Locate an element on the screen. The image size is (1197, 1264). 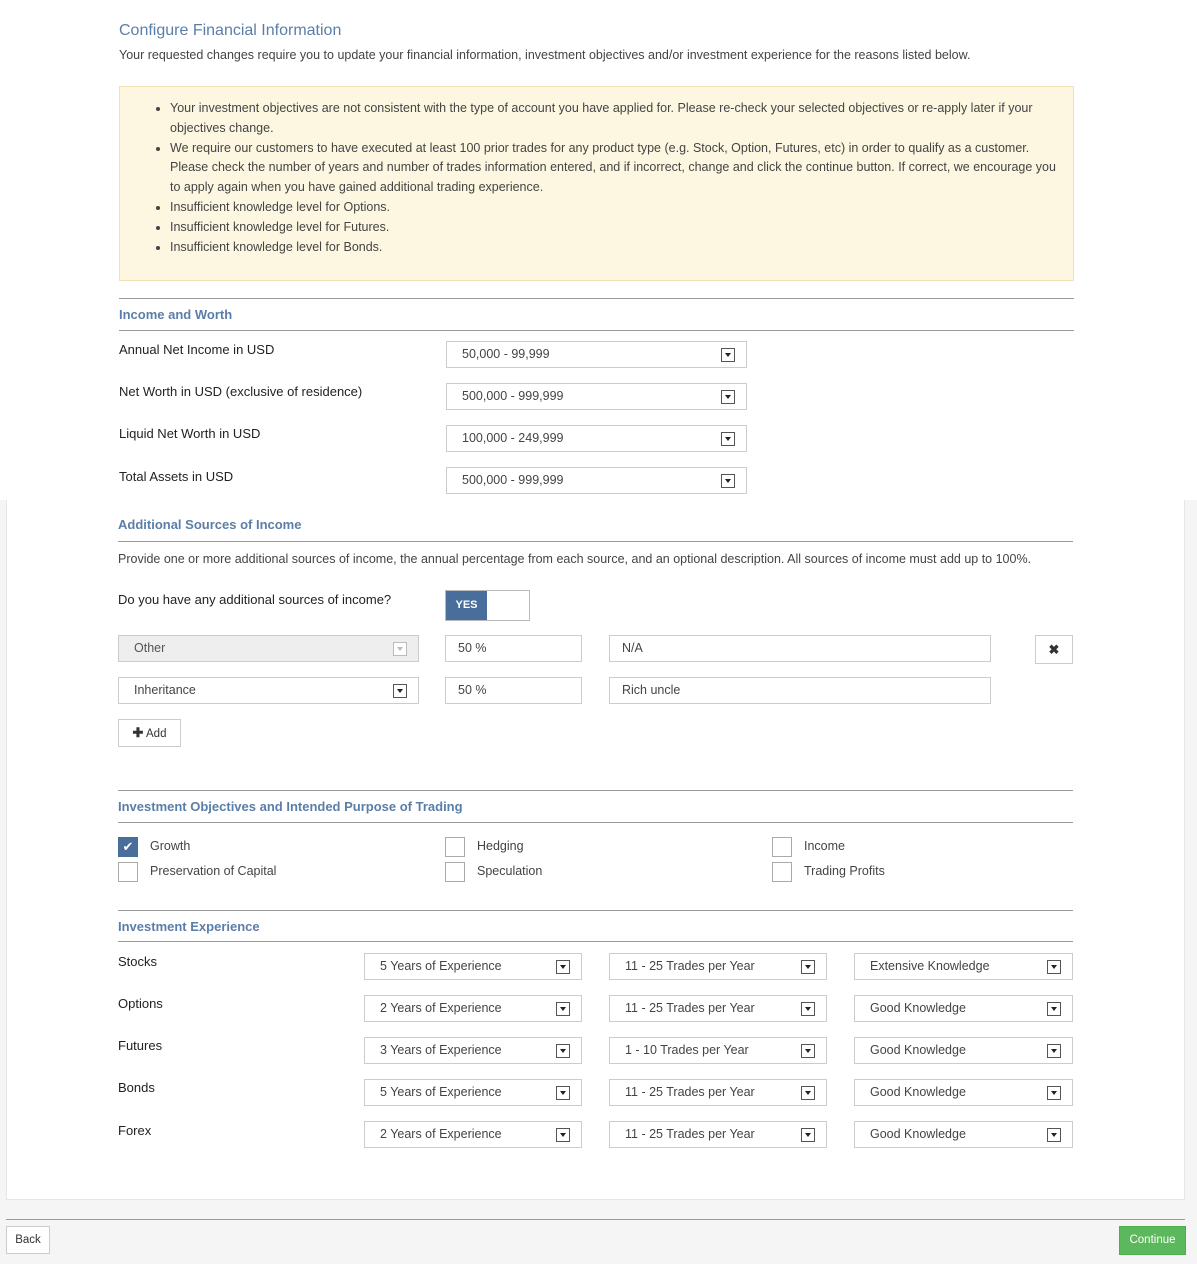
close-icon: ✖ is located at coordinates (1054, 649).